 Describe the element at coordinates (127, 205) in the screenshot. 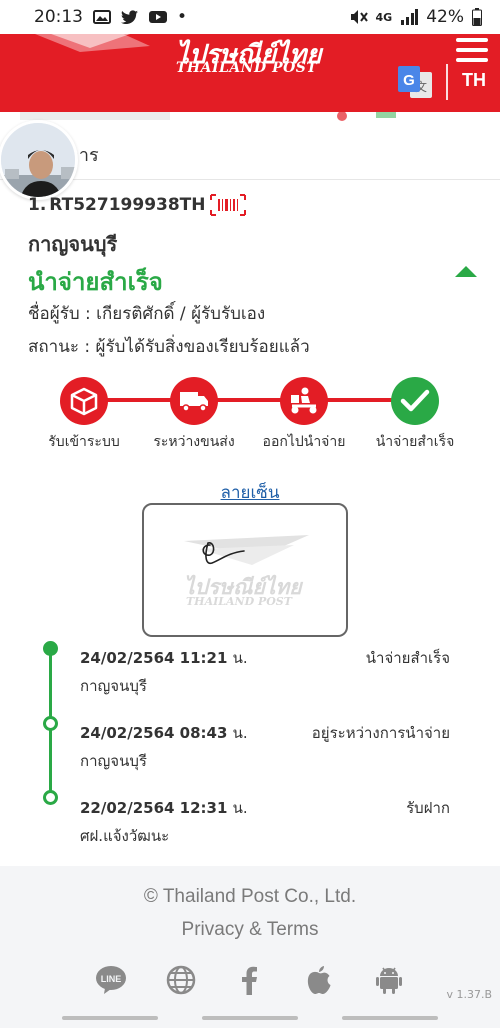

I see `tracking-code: RT527199938TH` at that location.